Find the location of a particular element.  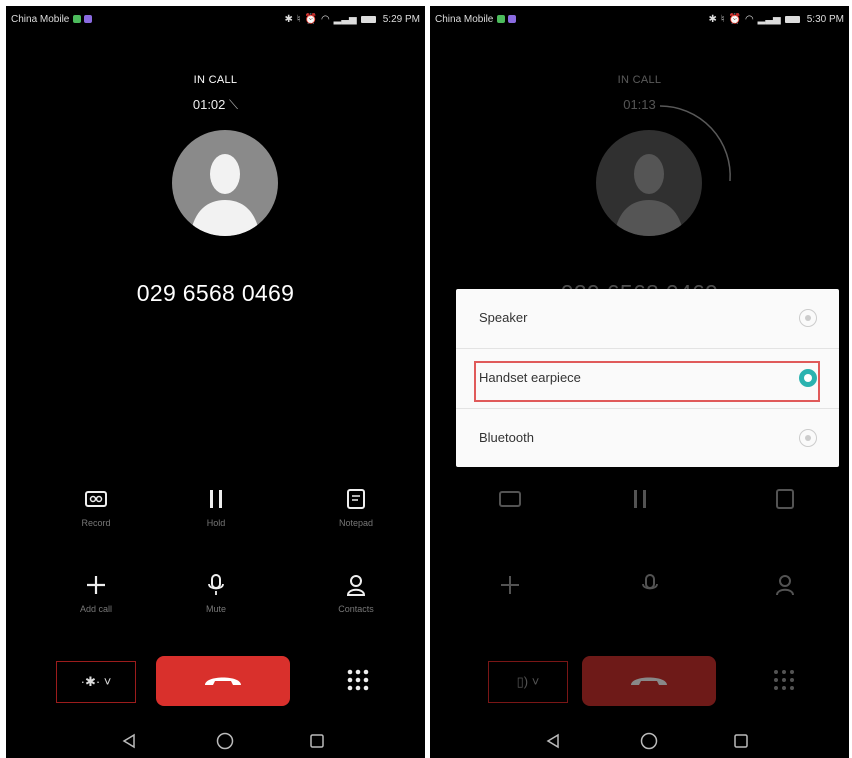

add-call-button is located at coordinates (510, 585).